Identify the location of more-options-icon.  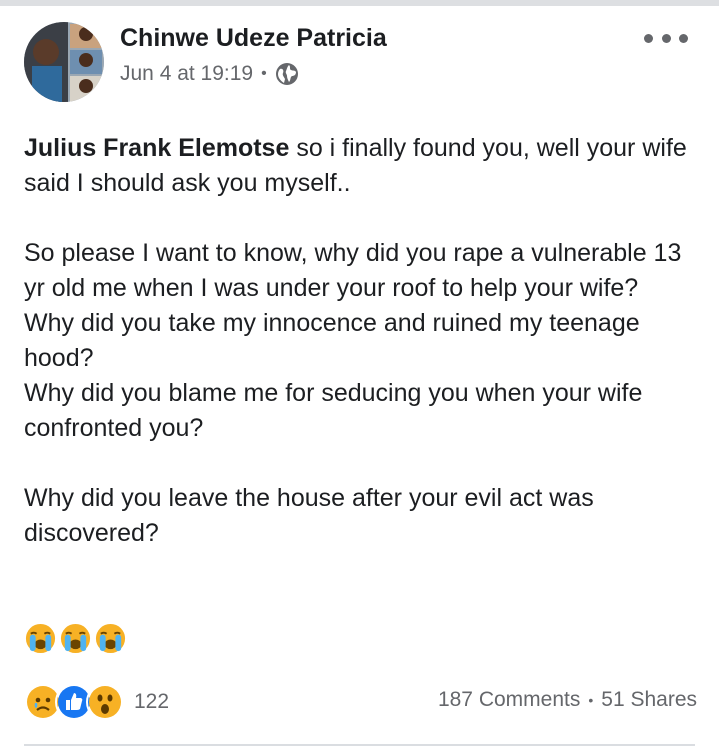
(666, 38).